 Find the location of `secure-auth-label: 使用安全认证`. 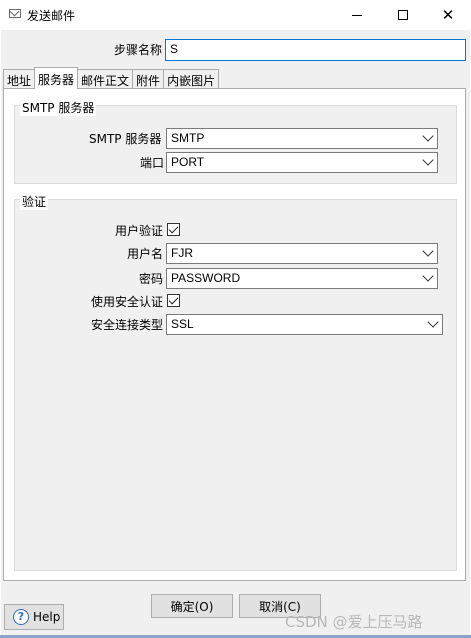

secure-auth-label: 使用安全认证 is located at coordinates (127, 302).